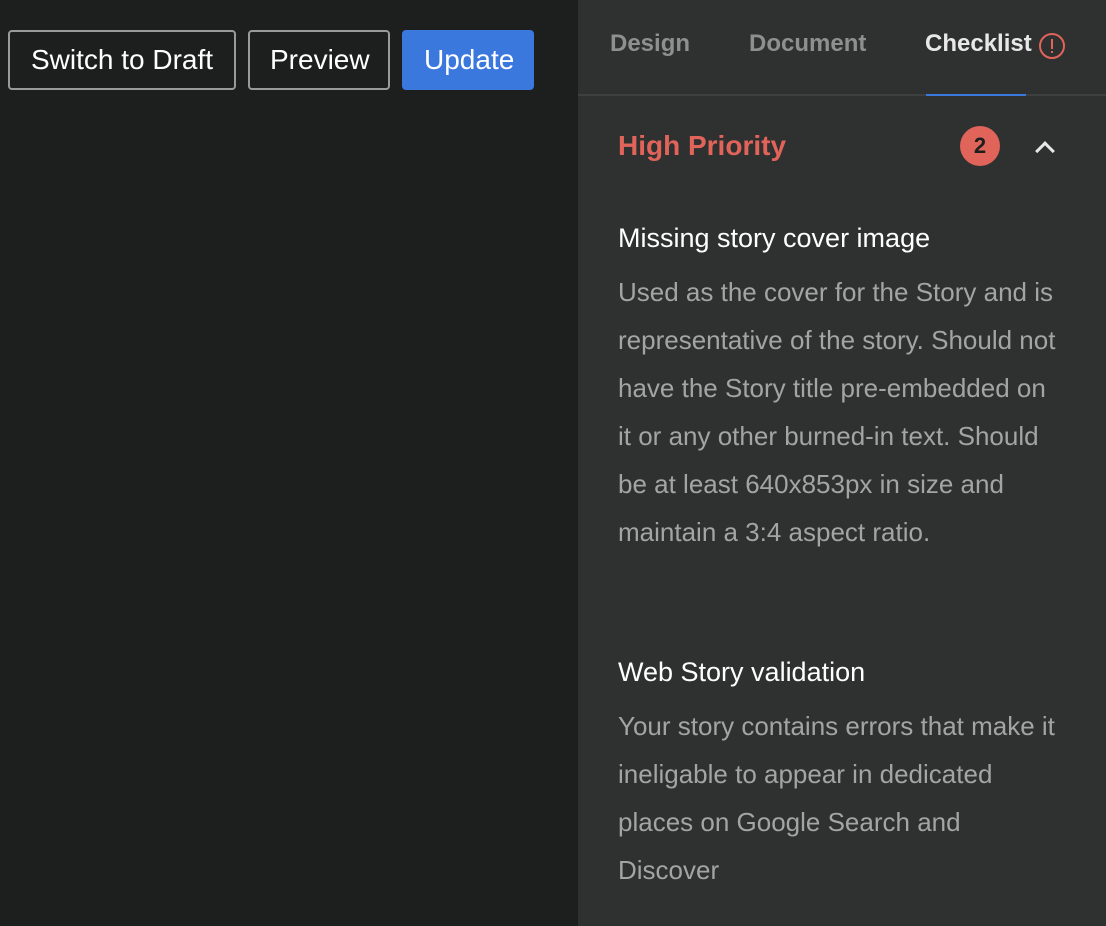 The height and width of the screenshot is (926, 1106). I want to click on high-priority-section-header: High Priority 2, so click(842, 147).